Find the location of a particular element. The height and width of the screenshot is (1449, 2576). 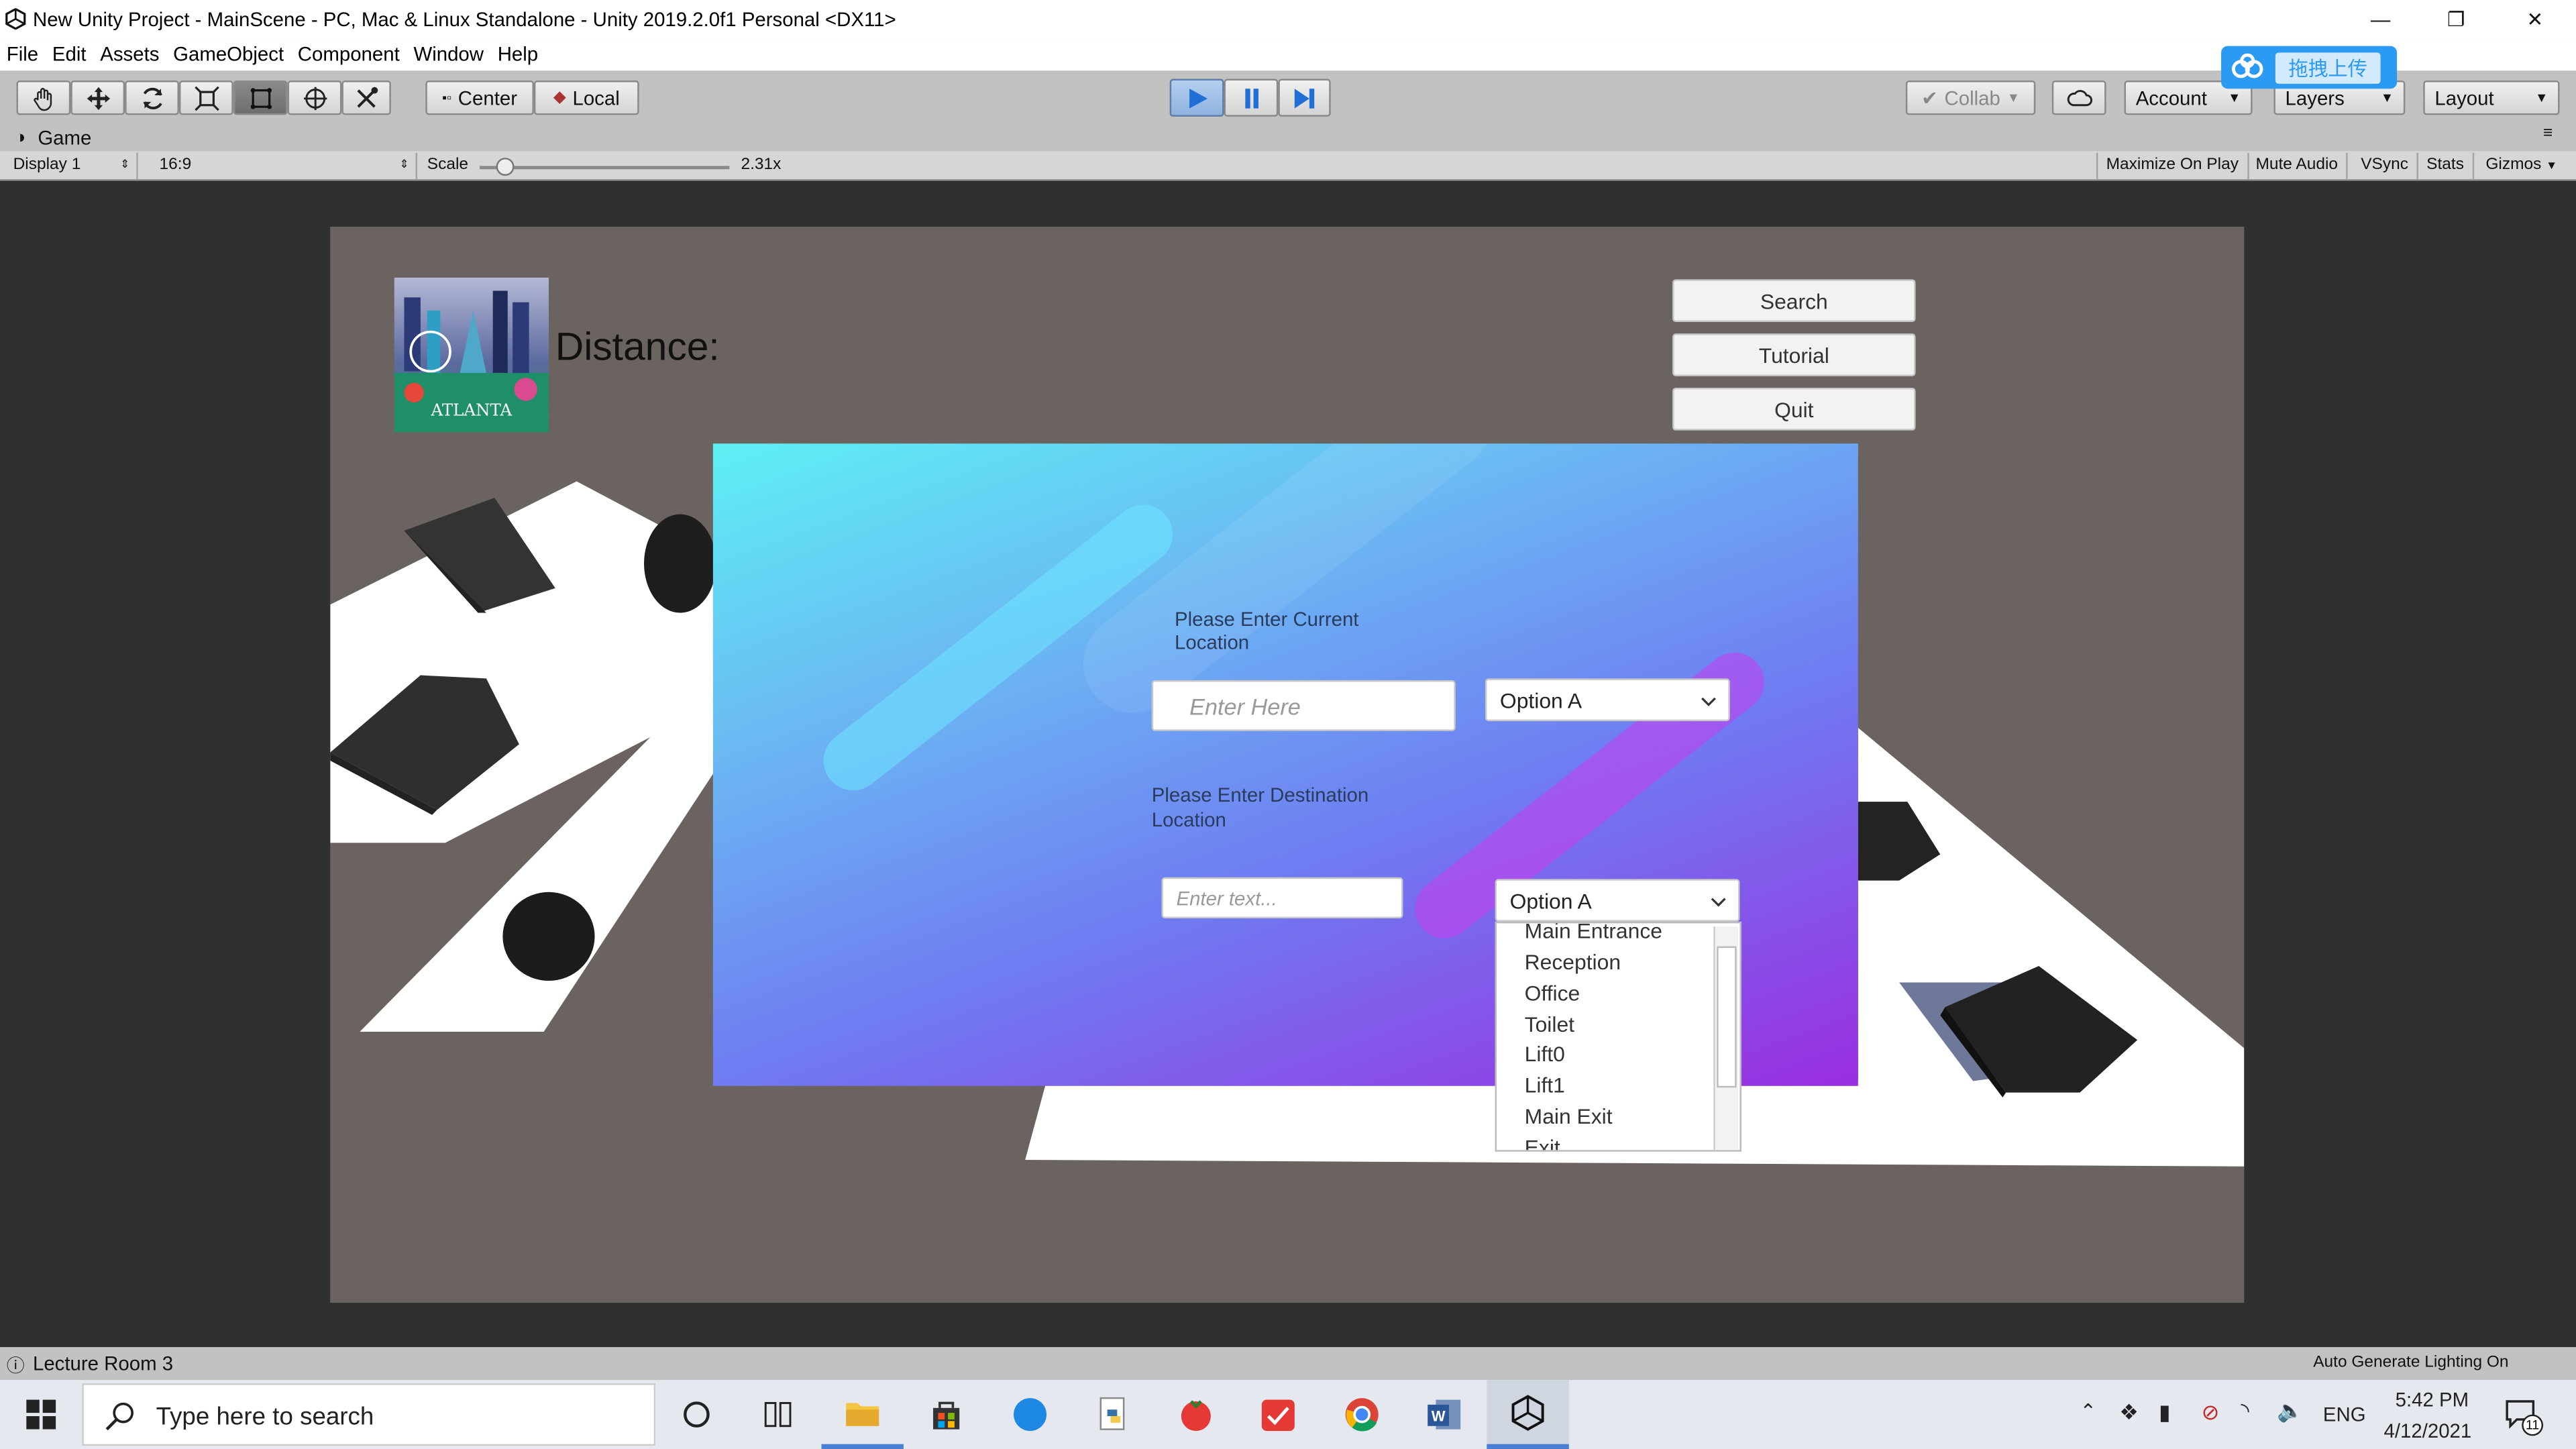

word-button: W is located at coordinates (1444, 1414).